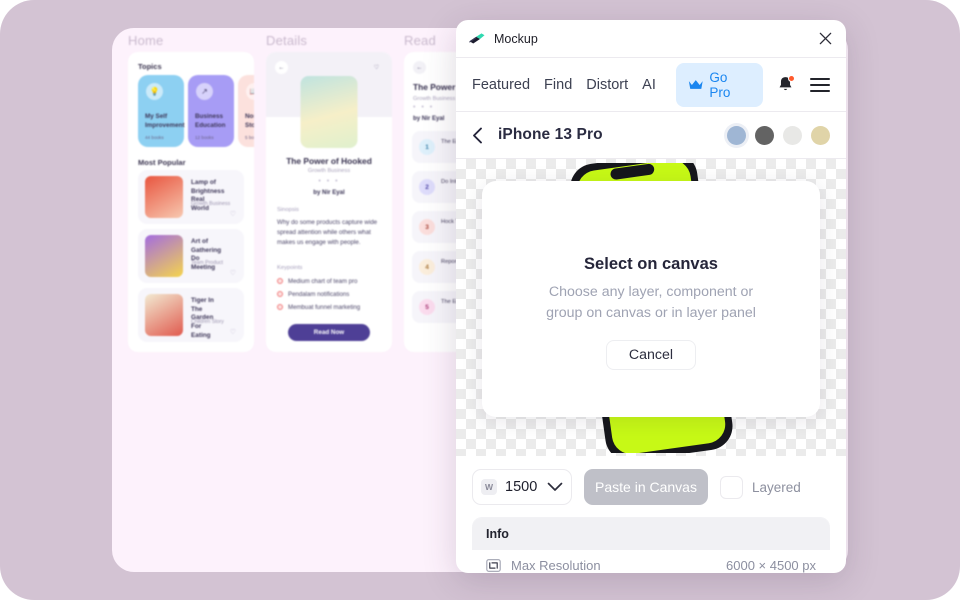 The image size is (960, 600). What do you see at coordinates (651, 534) in the screenshot?
I see `info-heading: Info` at bounding box center [651, 534].